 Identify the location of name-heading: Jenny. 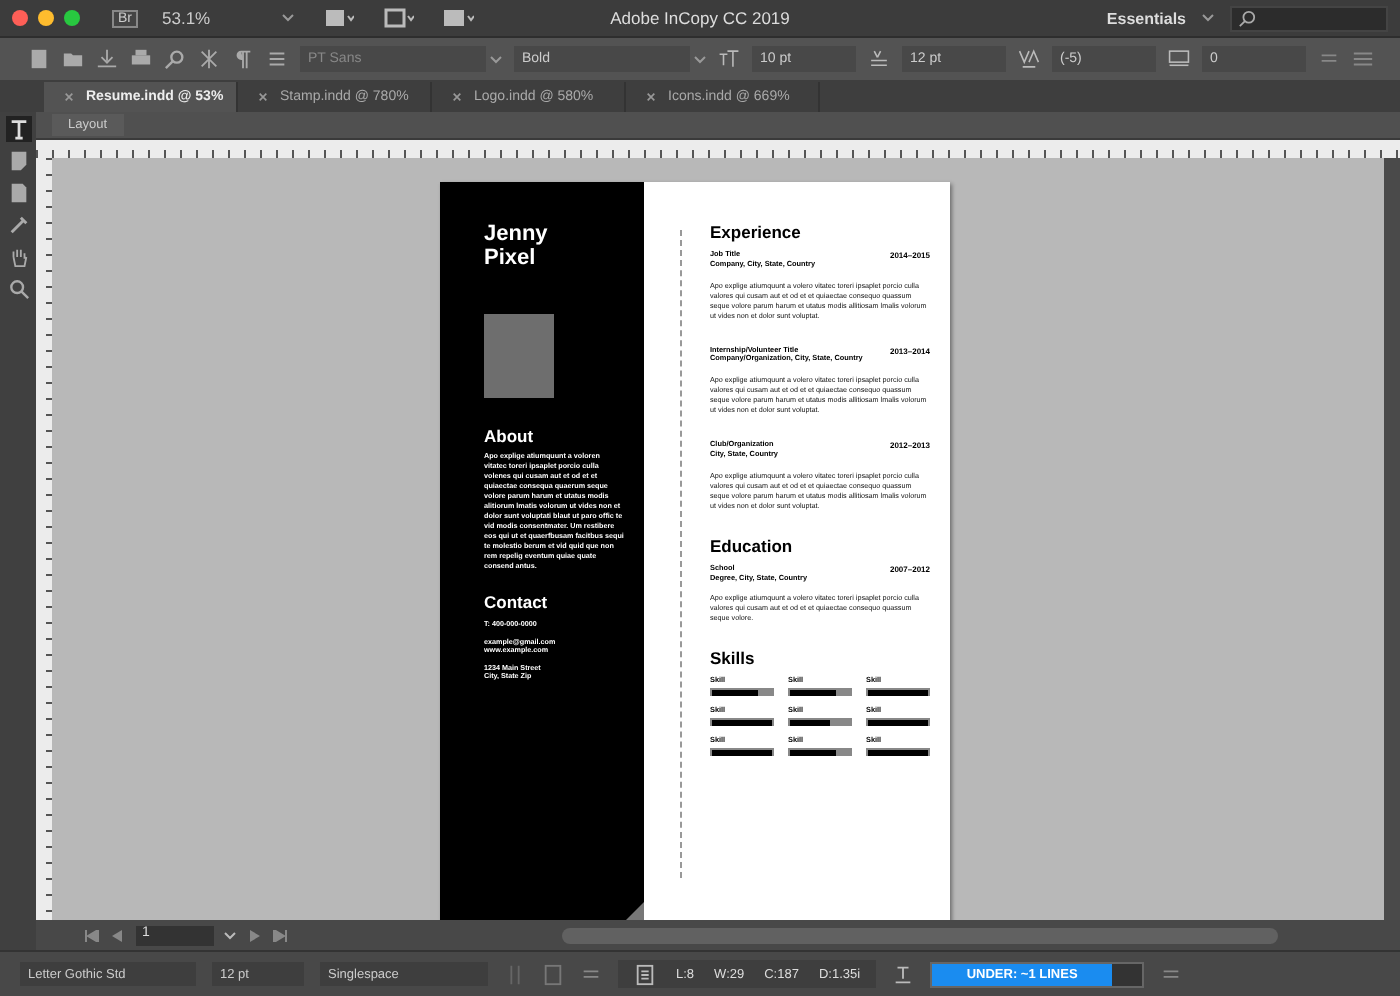
(517, 234).